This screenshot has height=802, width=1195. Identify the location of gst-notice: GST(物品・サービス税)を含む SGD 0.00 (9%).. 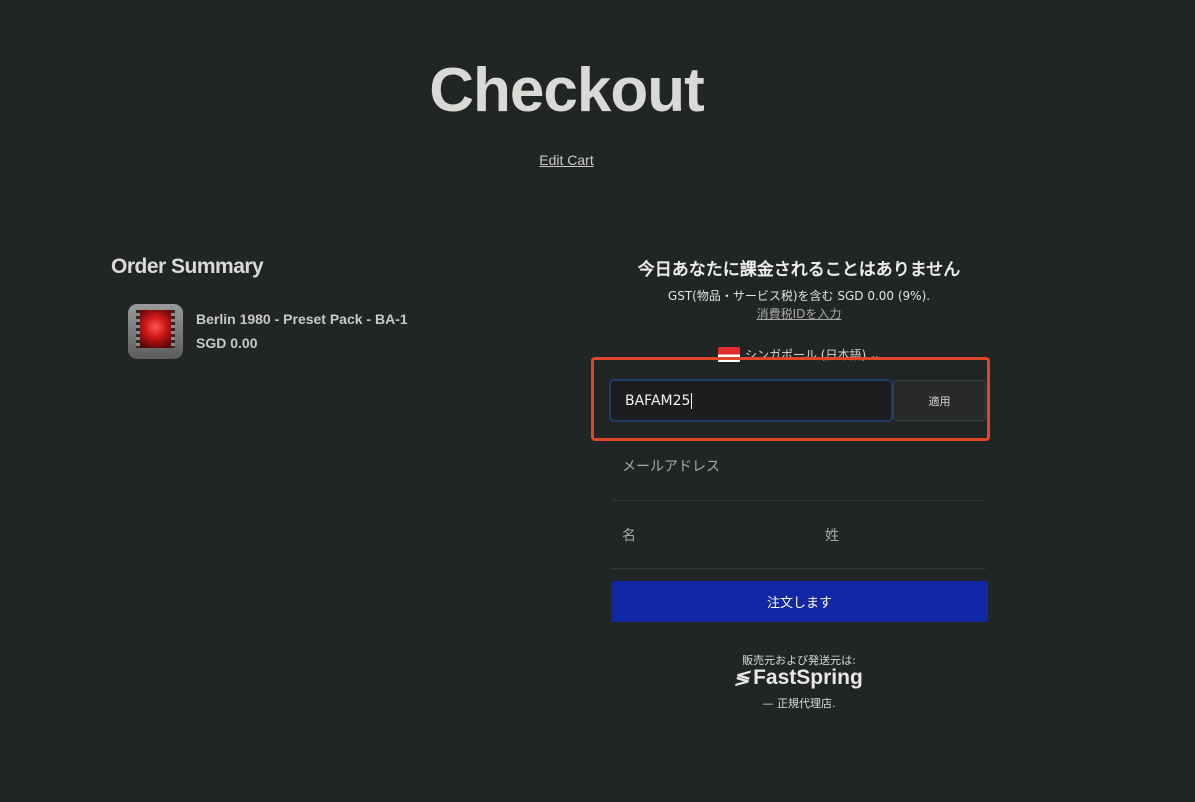
(799, 296).